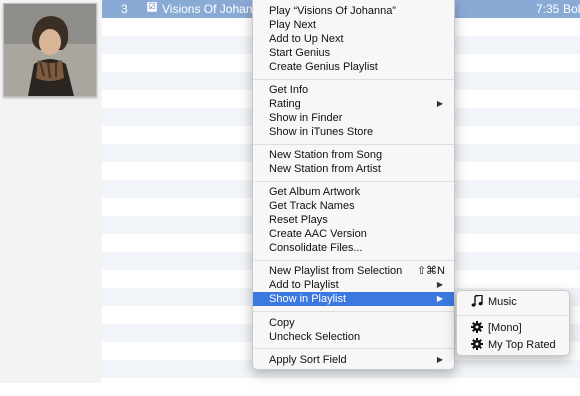  Describe the element at coordinates (522, 345) in the screenshot. I see `submenu-item-label: My Top Rated` at that location.